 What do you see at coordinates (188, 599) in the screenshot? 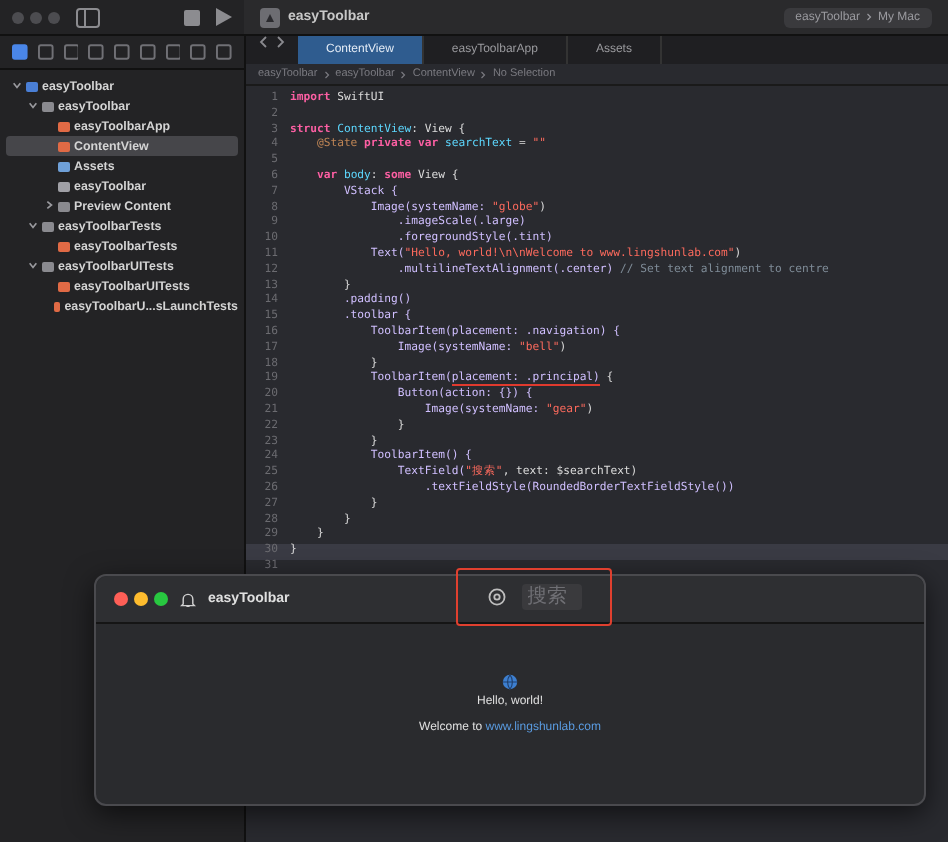
I see `bell-icon` at bounding box center [188, 599].